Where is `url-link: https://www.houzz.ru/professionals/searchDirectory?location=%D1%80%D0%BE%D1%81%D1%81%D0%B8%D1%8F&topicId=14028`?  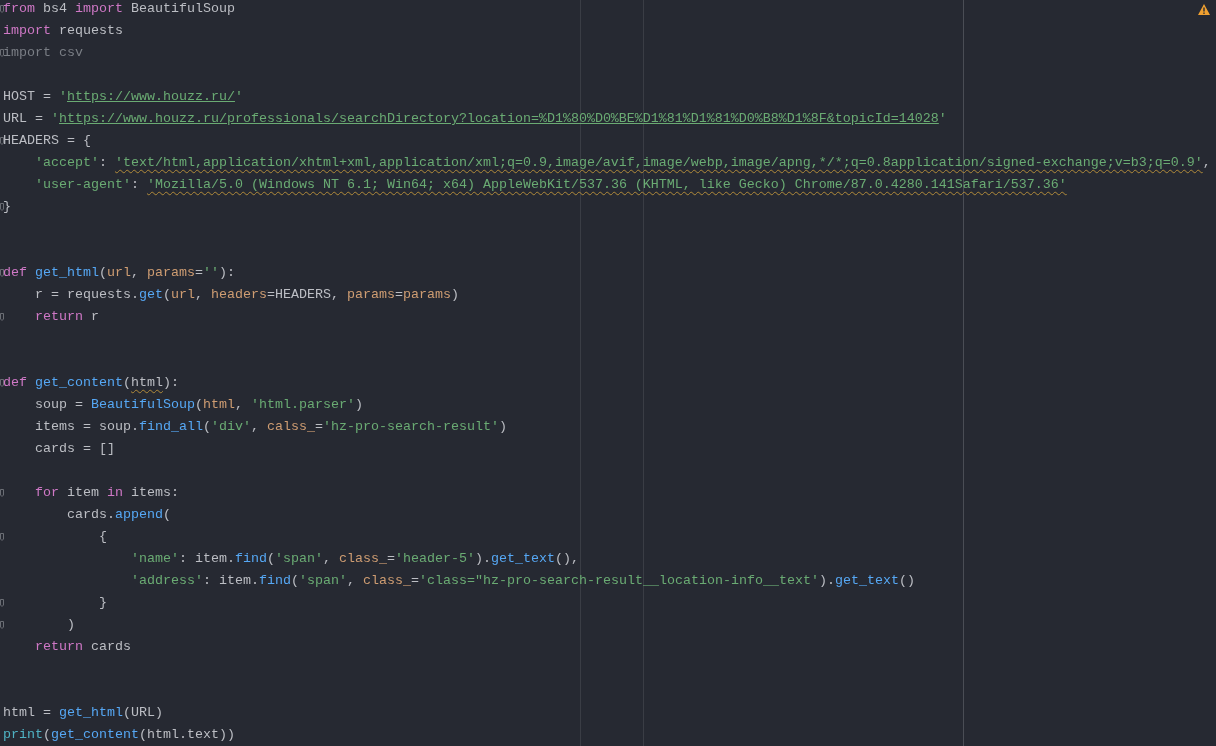 url-link: https://www.houzz.ru/professionals/searchDirectory?location=%D1%80%D0%BE%D1%81%D1%81%D0%B8%D1%8F&topicId=14028 is located at coordinates (499, 118).